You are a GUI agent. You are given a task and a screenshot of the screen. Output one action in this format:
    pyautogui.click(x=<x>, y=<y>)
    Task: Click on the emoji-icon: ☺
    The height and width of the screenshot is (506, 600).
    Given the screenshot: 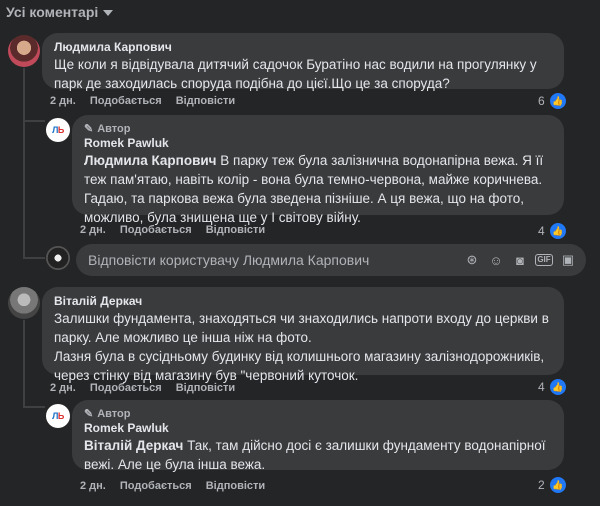 What is the action you would take?
    pyautogui.click(x=496, y=260)
    